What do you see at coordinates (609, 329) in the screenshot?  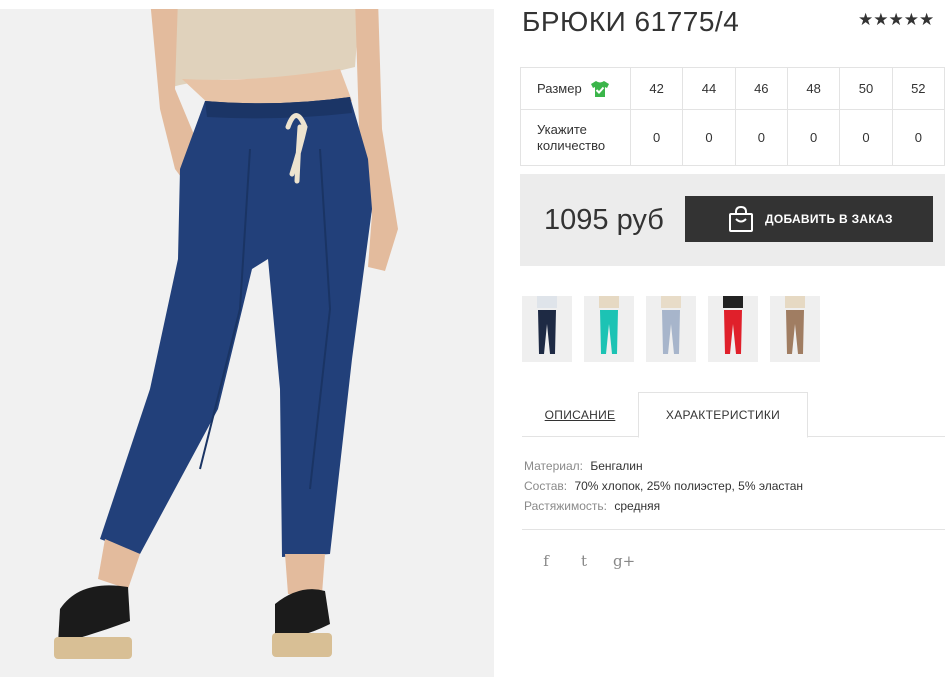 I see `thumbnail-turquoise` at bounding box center [609, 329].